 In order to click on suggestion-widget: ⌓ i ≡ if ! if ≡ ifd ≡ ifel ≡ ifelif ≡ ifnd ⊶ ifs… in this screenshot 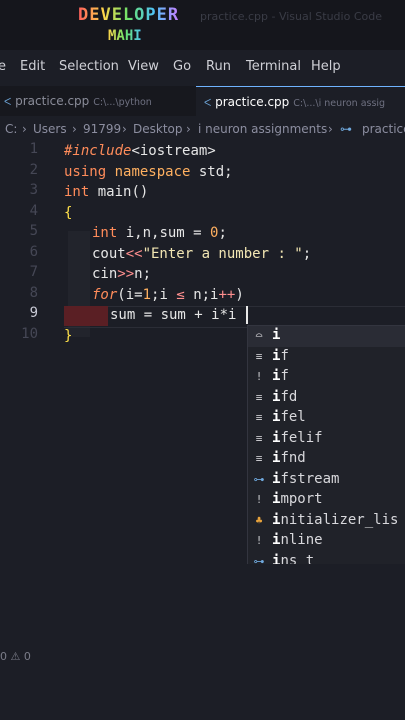, I will do `click(326, 444)`.